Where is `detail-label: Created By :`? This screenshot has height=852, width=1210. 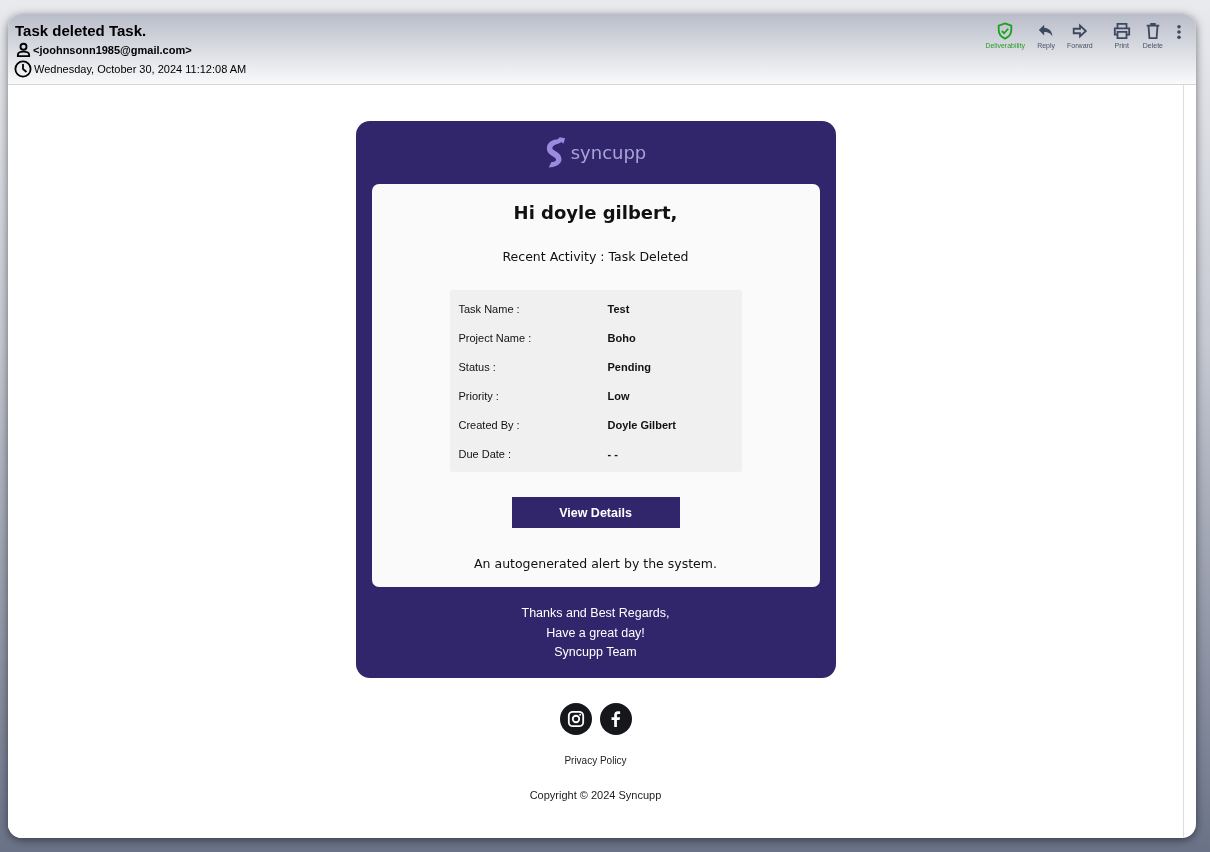 detail-label: Created By : is located at coordinates (489, 424).